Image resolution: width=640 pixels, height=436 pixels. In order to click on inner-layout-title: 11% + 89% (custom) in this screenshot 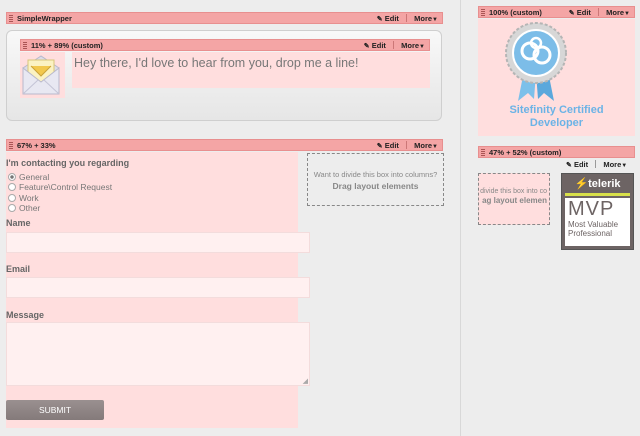, I will do `click(67, 45)`.